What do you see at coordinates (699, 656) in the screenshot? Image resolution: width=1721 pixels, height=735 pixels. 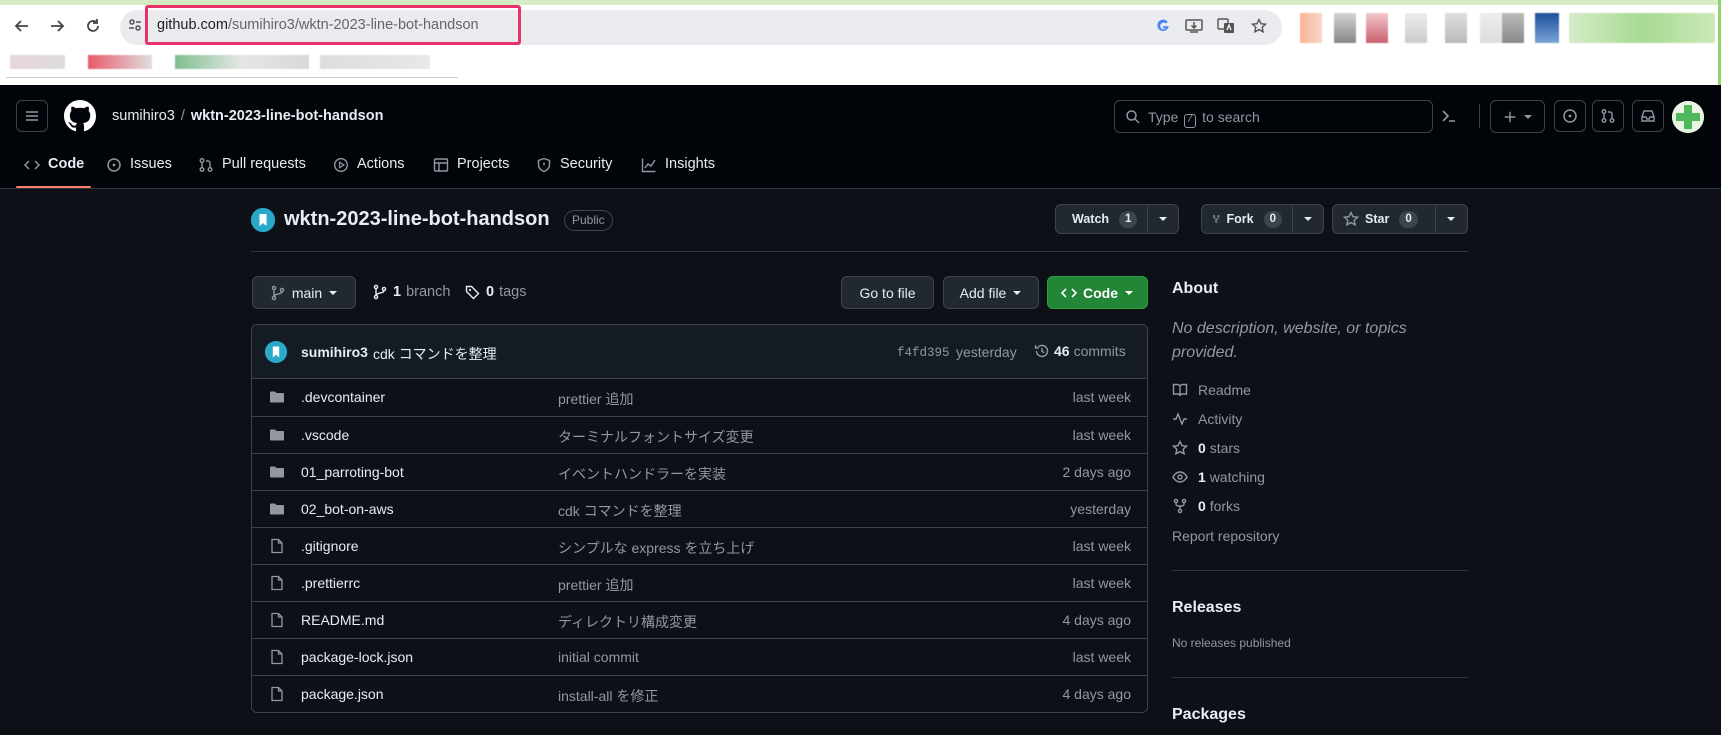 I see `table-row: package-lock.json initial commit last week` at bounding box center [699, 656].